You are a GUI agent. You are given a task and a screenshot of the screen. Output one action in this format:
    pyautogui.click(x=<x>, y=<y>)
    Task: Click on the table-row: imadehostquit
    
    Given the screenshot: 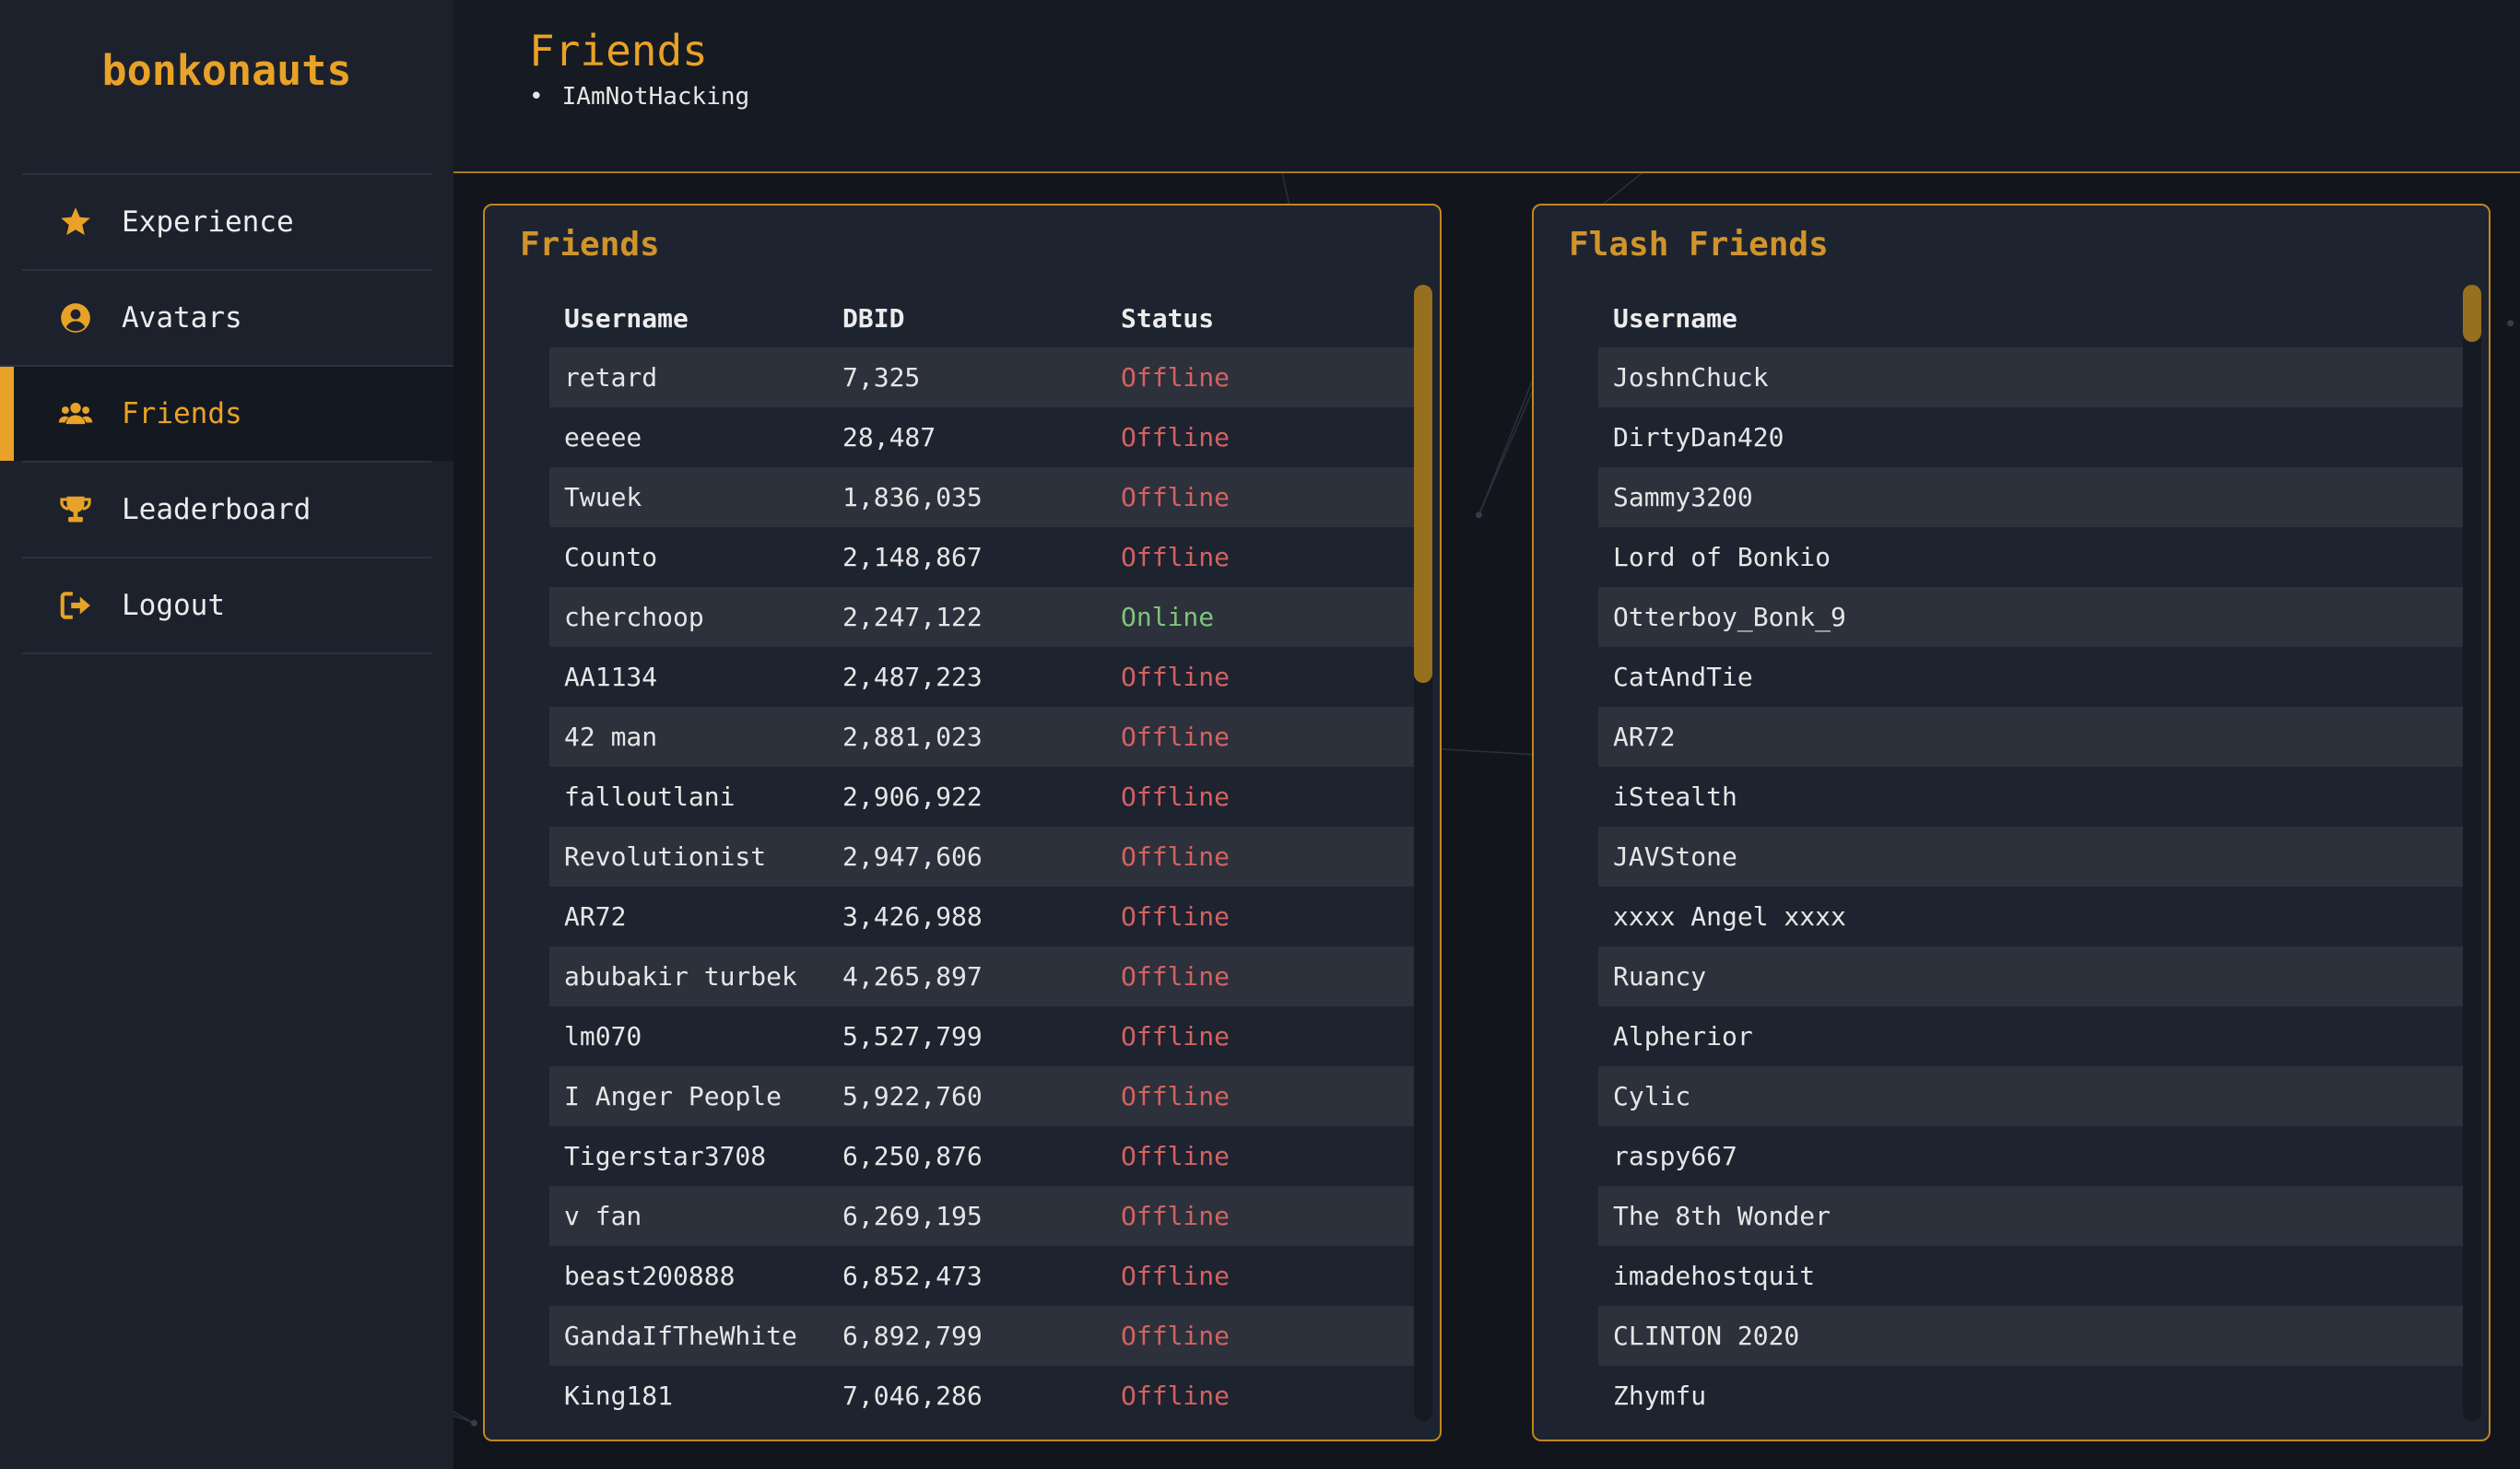 What is the action you would take?
    pyautogui.click(x=2031, y=1276)
    